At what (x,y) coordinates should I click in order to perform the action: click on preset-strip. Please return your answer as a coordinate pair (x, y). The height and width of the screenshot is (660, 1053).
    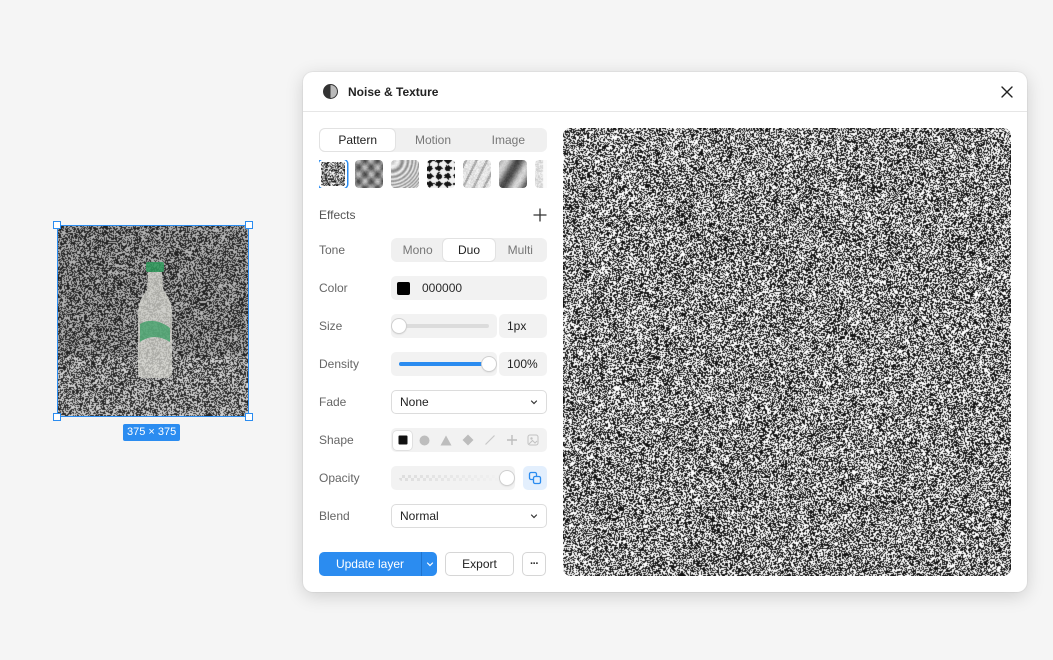
    Looking at the image, I should click on (433, 174).